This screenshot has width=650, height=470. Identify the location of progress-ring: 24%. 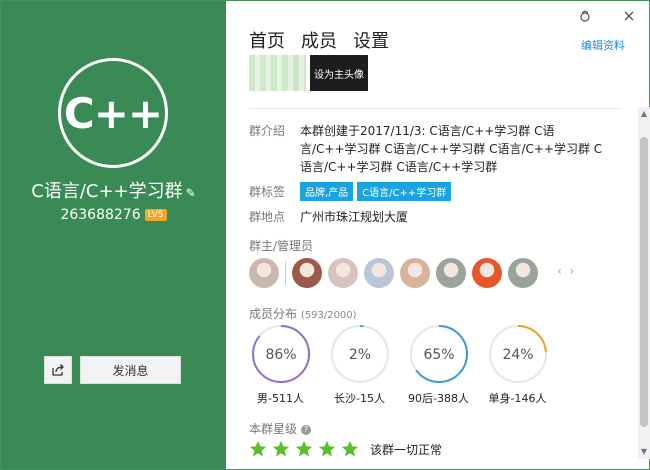
(517, 354).